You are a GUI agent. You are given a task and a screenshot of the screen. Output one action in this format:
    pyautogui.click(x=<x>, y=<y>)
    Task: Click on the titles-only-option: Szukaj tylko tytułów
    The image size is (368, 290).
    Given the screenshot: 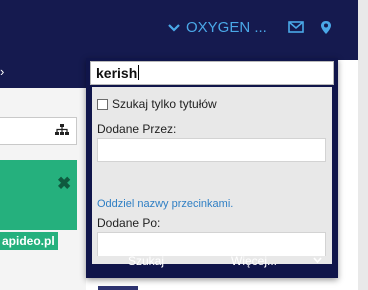 What is the action you would take?
    pyautogui.click(x=157, y=104)
    